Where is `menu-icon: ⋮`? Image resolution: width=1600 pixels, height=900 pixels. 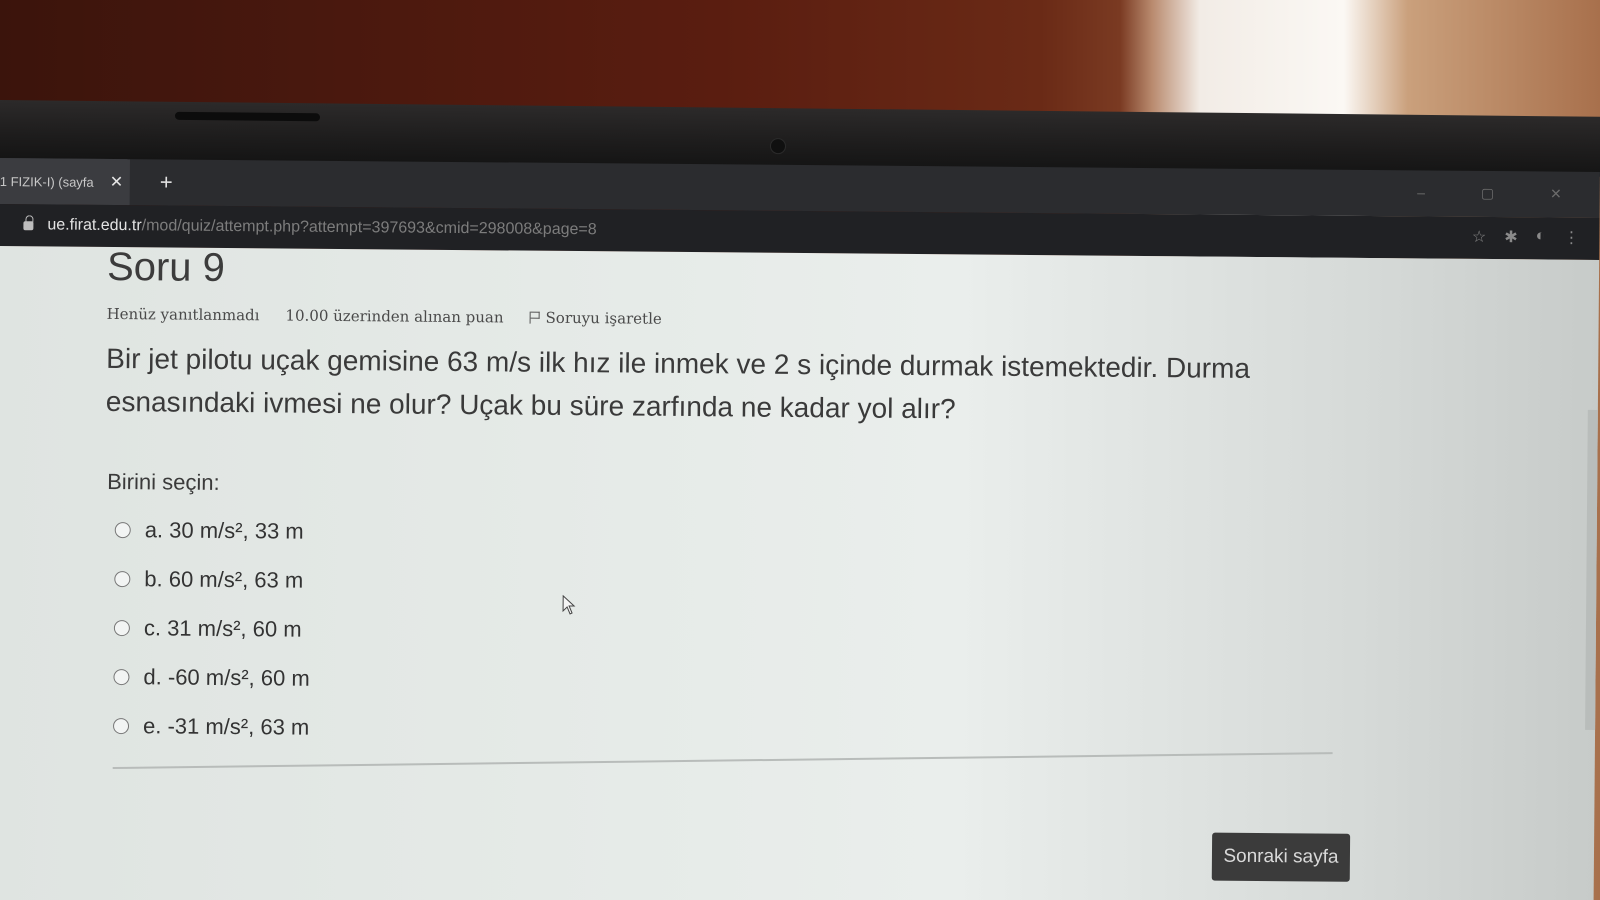
menu-icon: ⋮ is located at coordinates (1571, 238).